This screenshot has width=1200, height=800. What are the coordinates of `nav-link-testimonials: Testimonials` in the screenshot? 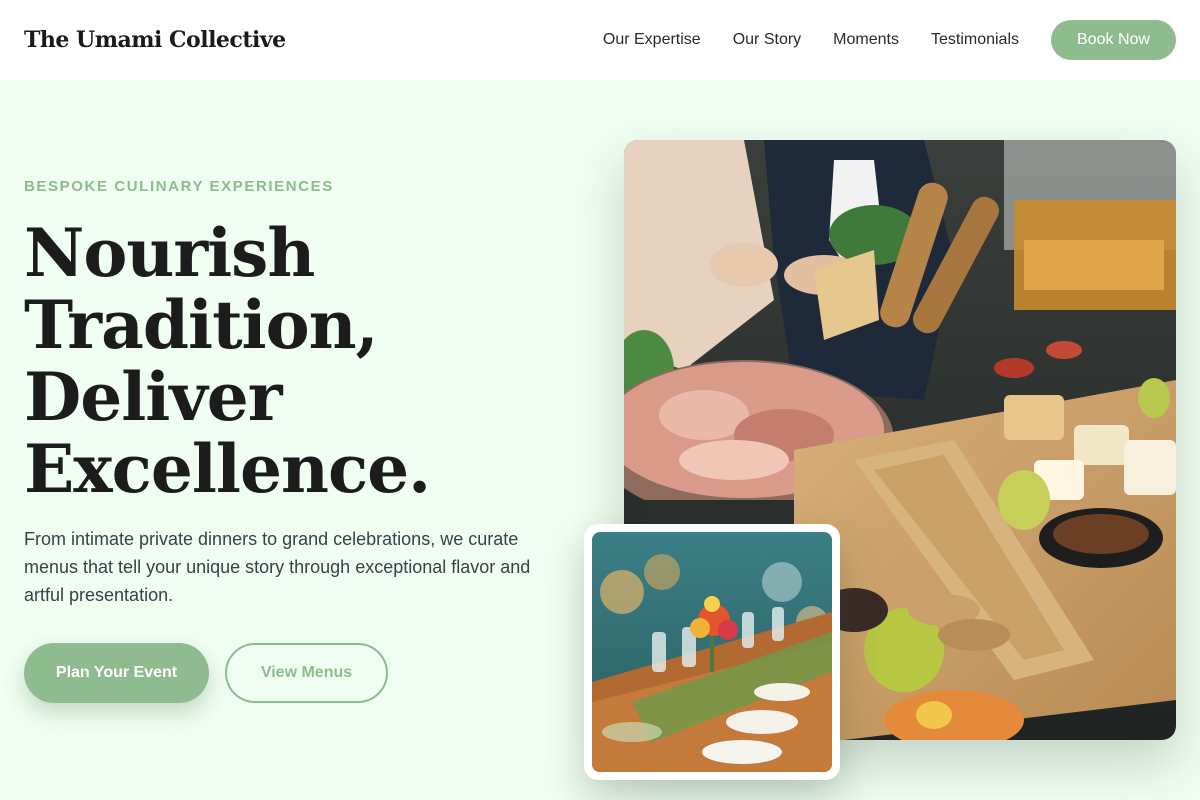 It's located at (975, 40).